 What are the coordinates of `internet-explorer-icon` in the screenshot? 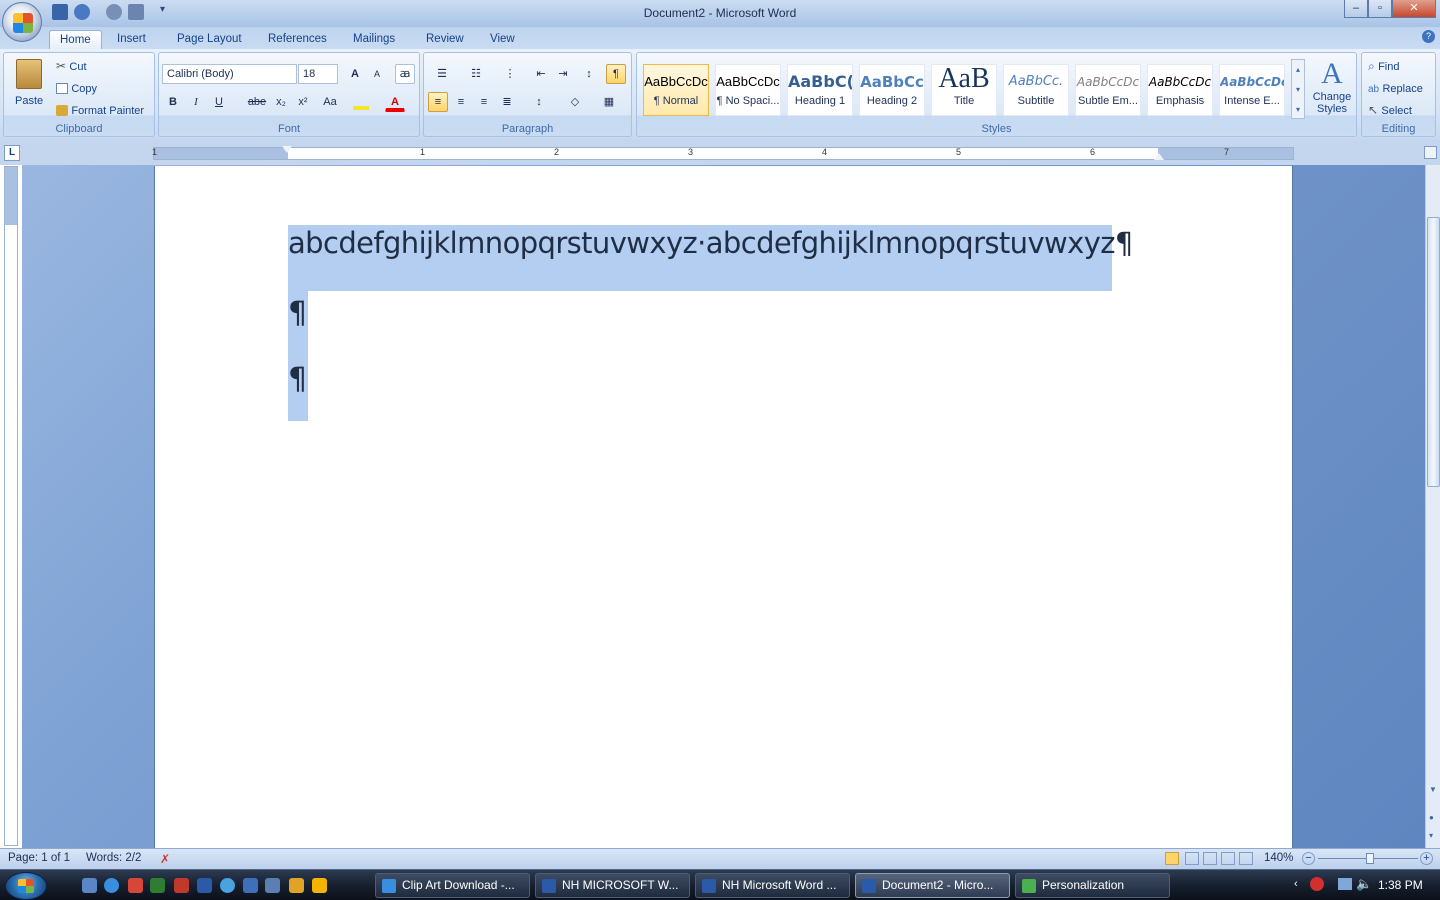 It's located at (111, 885).